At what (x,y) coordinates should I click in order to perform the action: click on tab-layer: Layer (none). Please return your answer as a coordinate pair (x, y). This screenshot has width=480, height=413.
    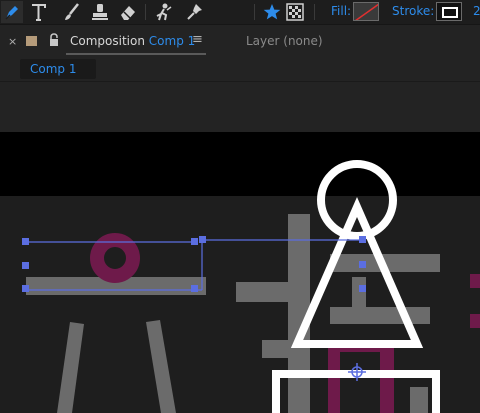
    Looking at the image, I should click on (284, 41).